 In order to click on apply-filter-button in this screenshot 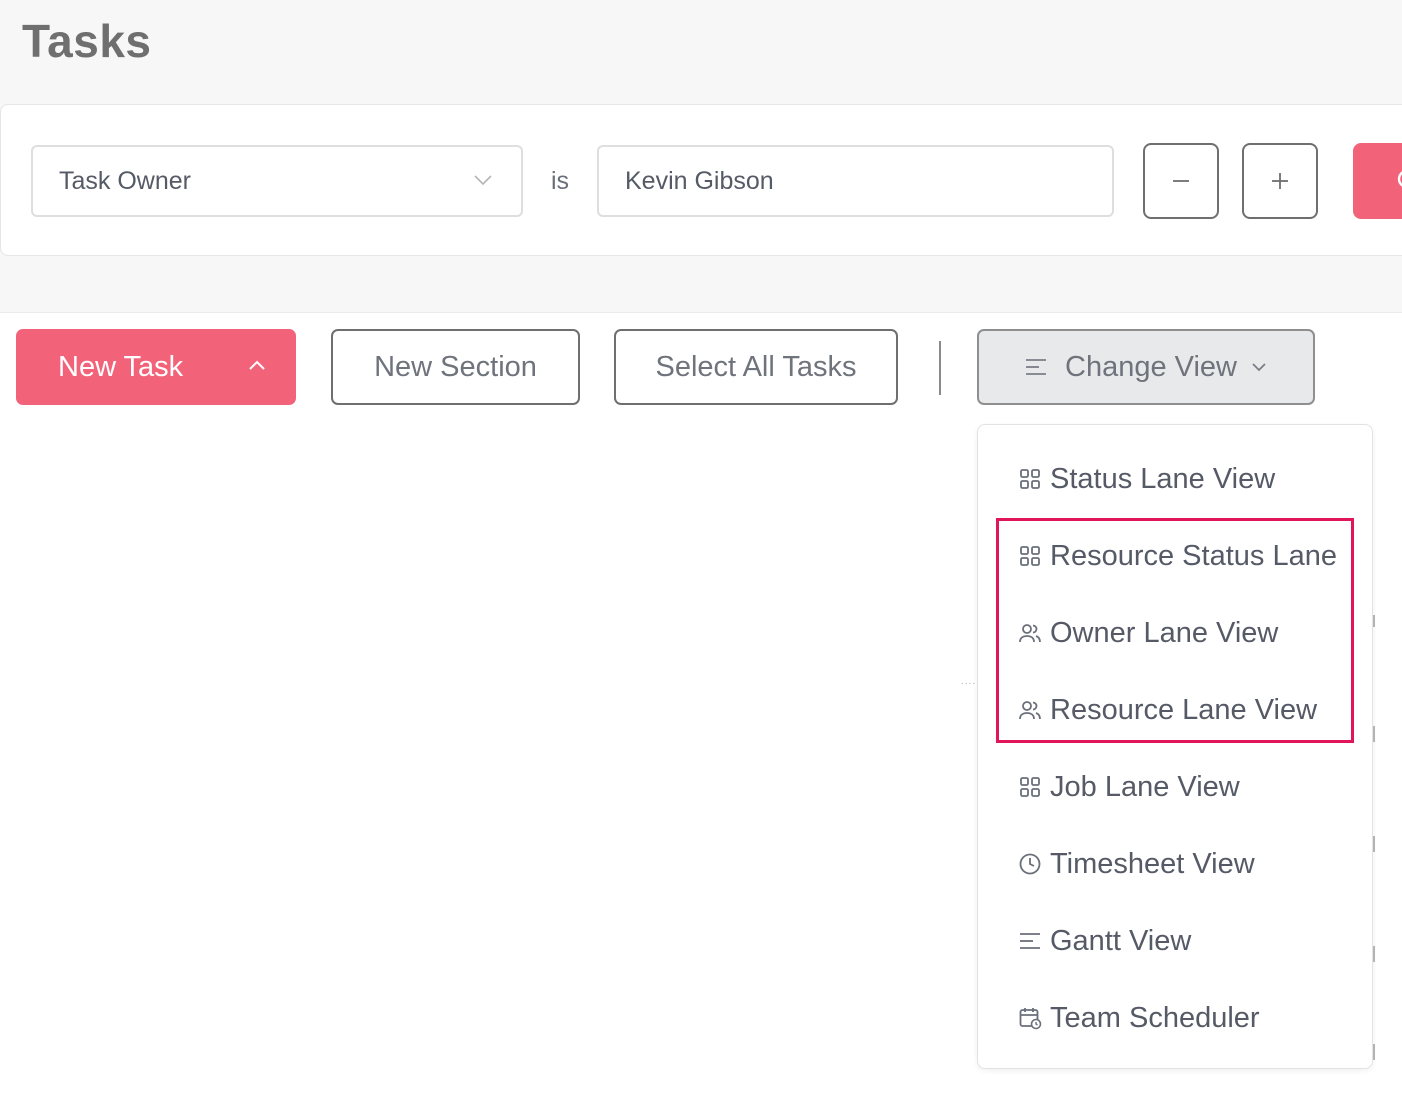, I will do `click(1377, 181)`.